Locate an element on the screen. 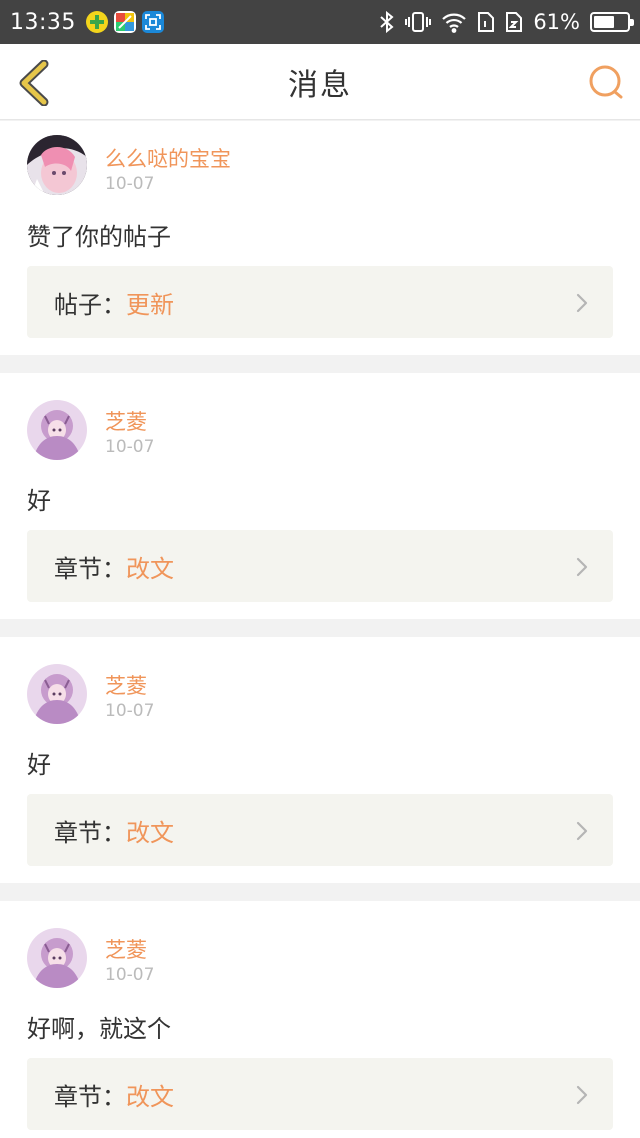 Image resolution: width=640 pixels, height=1138 pixels. status-time: 13:35 is located at coordinates (43, 22).